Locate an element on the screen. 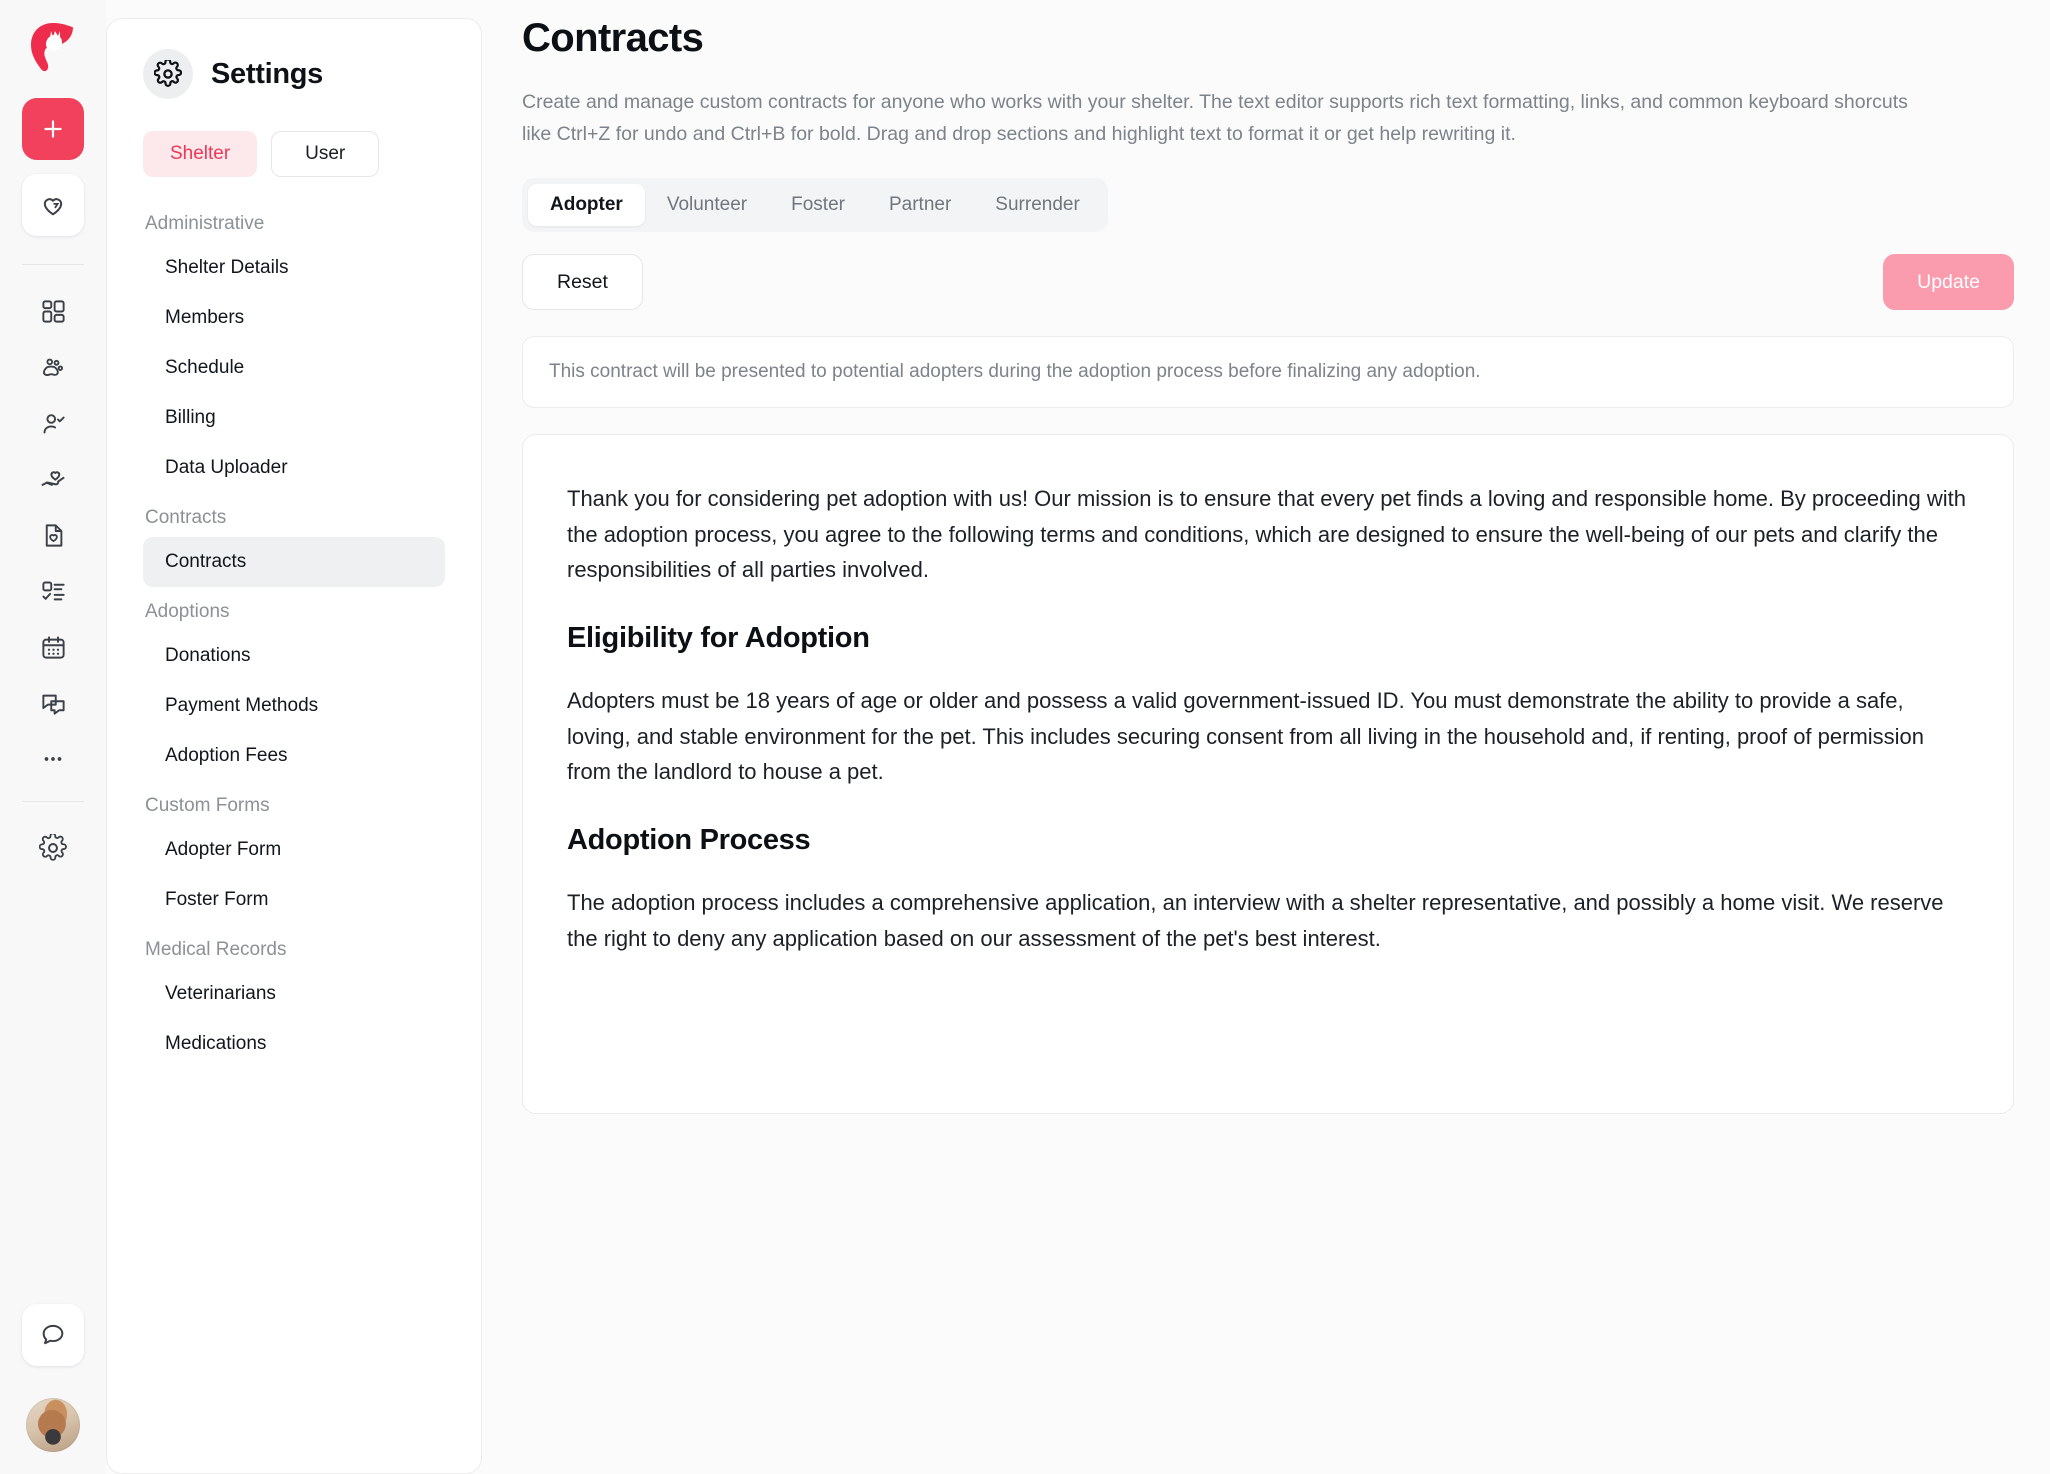 The height and width of the screenshot is (1474, 2050). nav-settings is located at coordinates (53, 848).